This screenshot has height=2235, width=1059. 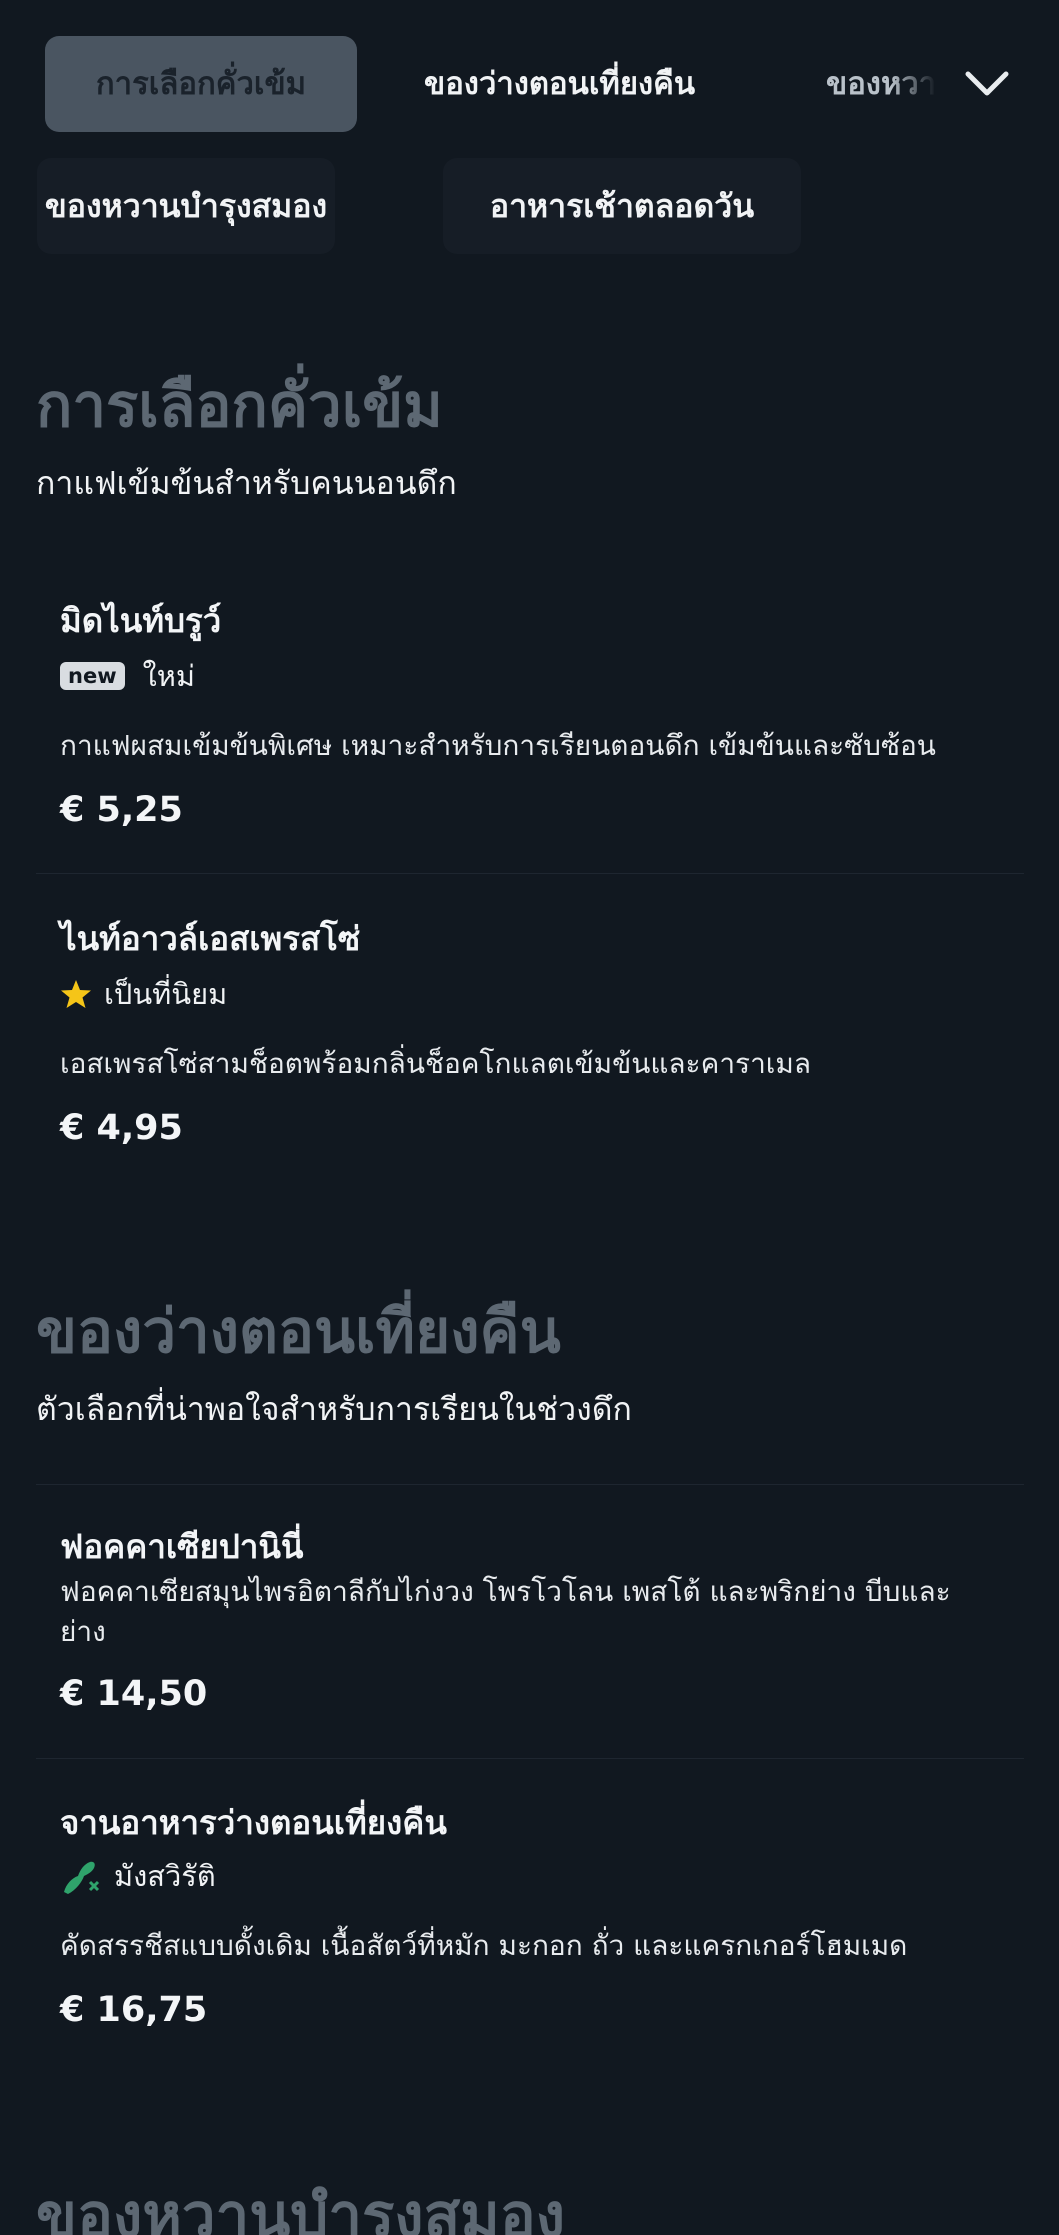 I want to click on new-badge-row: new ใหม่, so click(x=127, y=676).